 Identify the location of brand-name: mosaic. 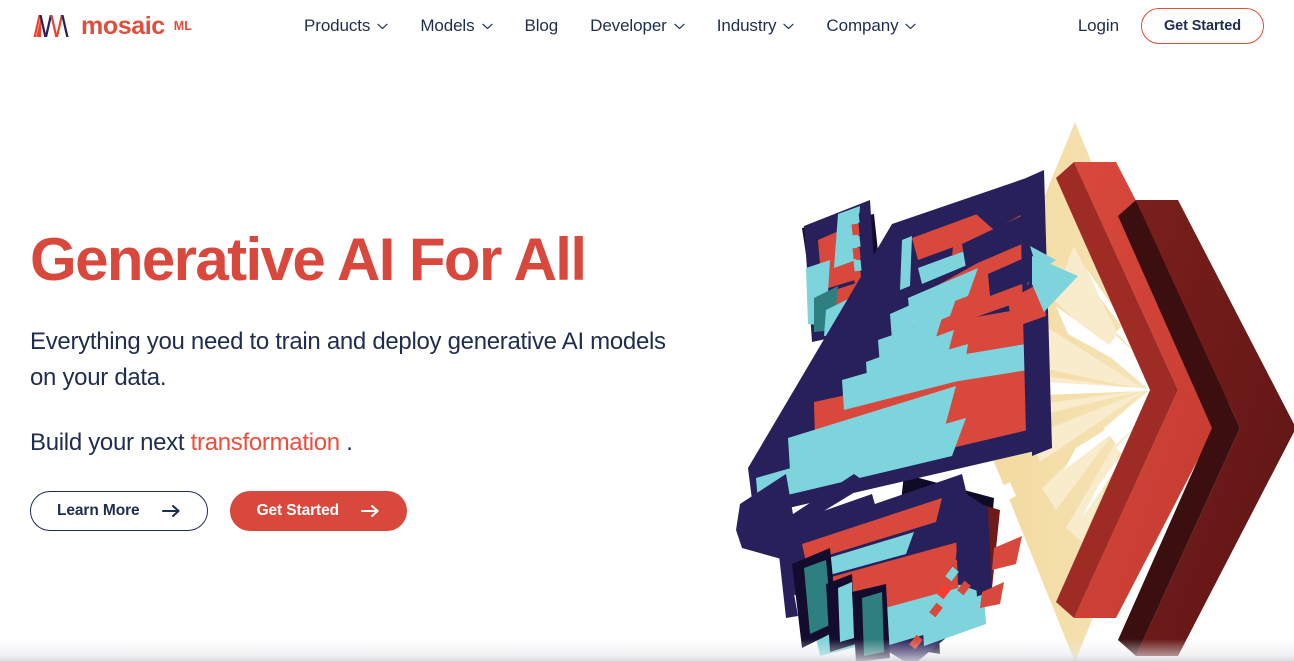
(123, 25).